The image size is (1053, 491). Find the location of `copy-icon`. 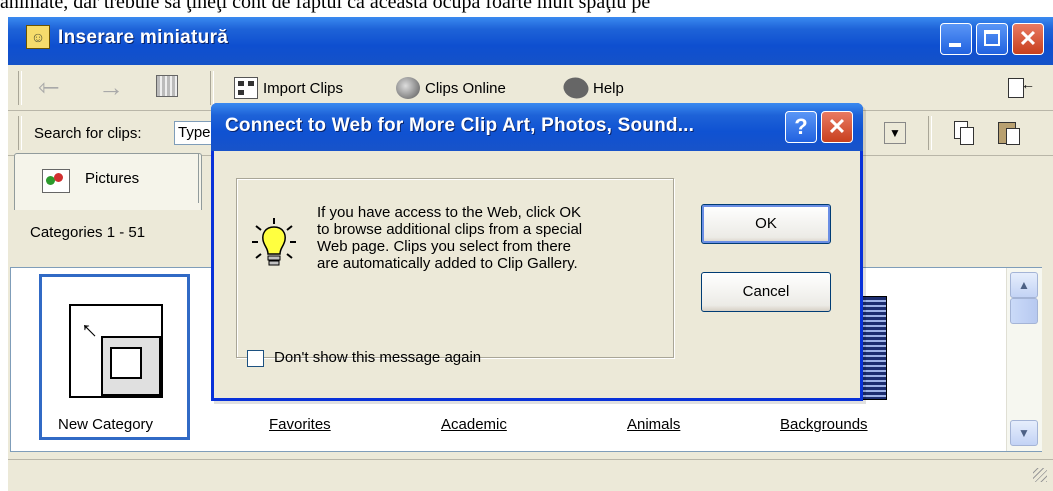

copy-icon is located at coordinates (964, 133).